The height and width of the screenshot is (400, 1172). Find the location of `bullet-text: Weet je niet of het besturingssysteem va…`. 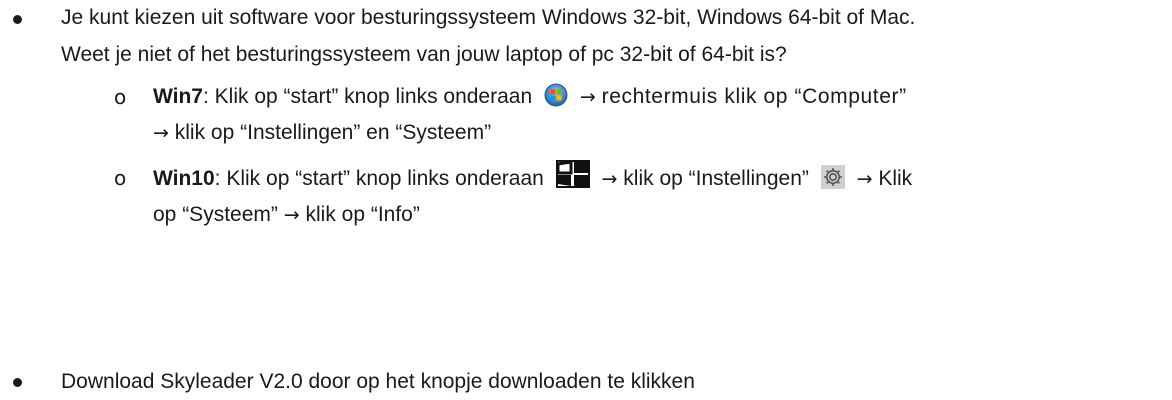

bullet-text: Weet je niet of het besturingssysteem va… is located at coordinates (424, 54).